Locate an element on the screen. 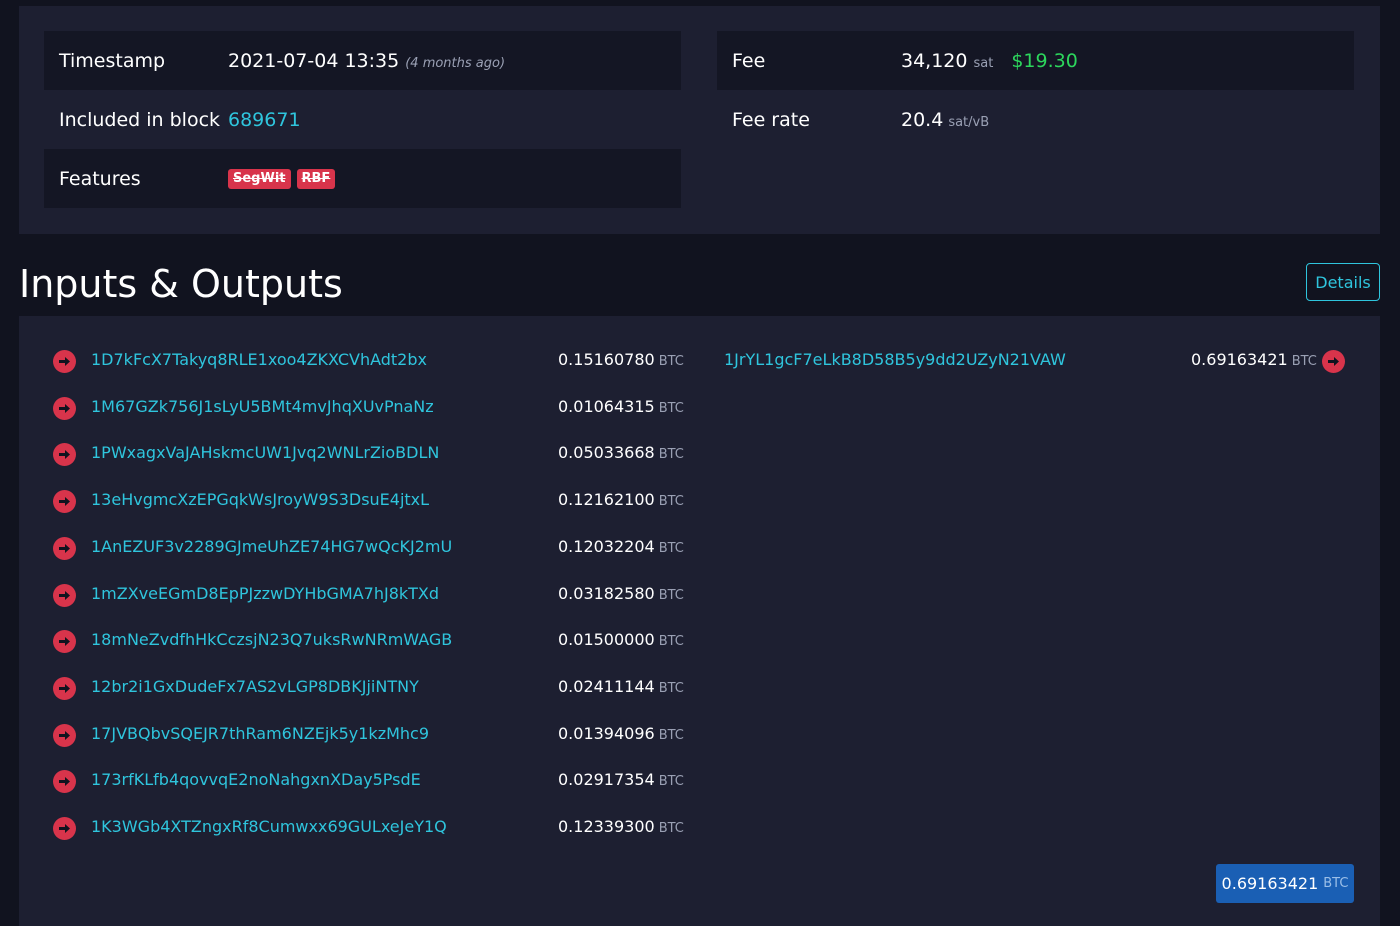 This screenshot has height=926, width=1400. input-amount: 0.01064315 BTC is located at coordinates (621, 406).